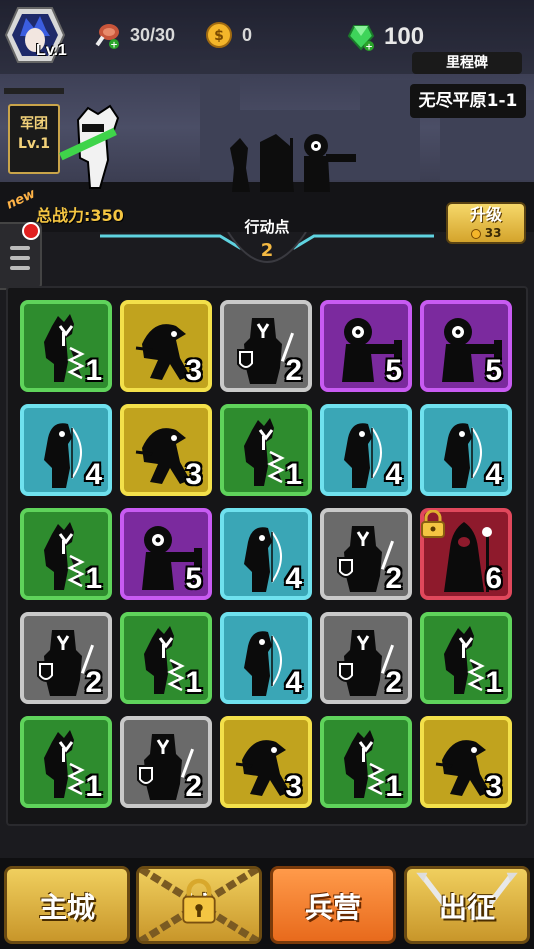  What do you see at coordinates (361, 39) in the screenshot?
I see `gem-icon: +` at bounding box center [361, 39].